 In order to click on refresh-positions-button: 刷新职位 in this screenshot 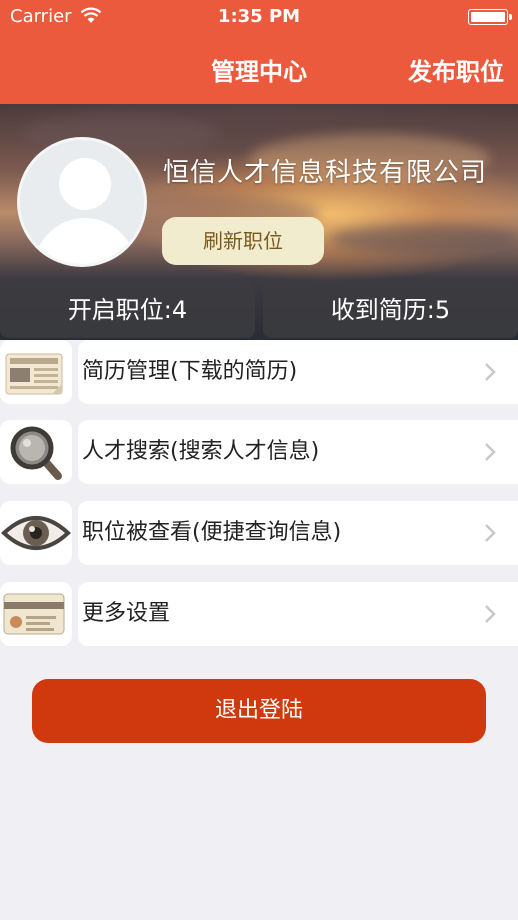, I will do `click(243, 241)`.